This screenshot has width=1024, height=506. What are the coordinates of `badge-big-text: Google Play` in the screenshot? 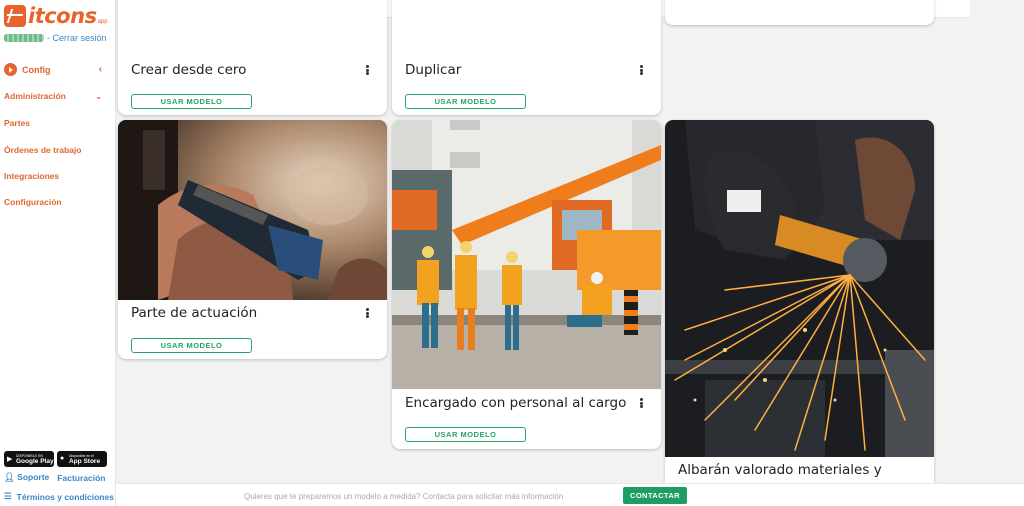 It's located at (35, 461).